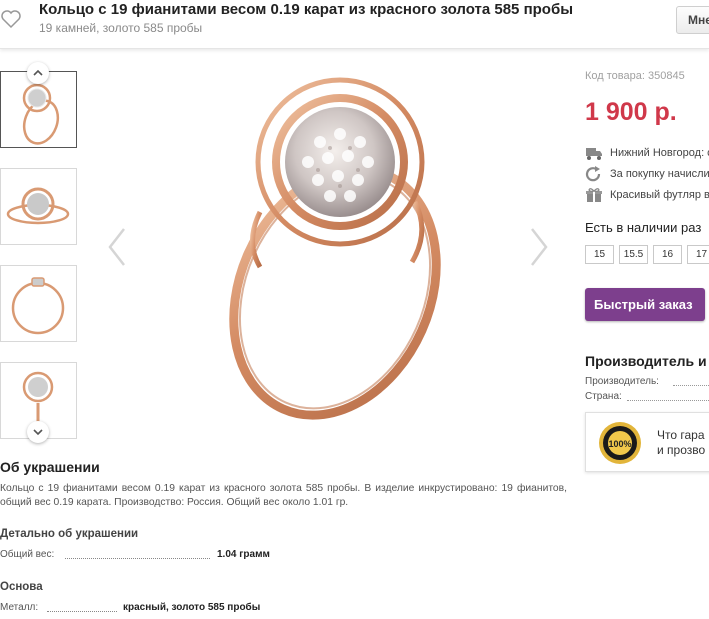 This screenshot has height=619, width=709. What do you see at coordinates (622, 381) in the screenshot?
I see `manufacturer-label: Производитель:` at bounding box center [622, 381].